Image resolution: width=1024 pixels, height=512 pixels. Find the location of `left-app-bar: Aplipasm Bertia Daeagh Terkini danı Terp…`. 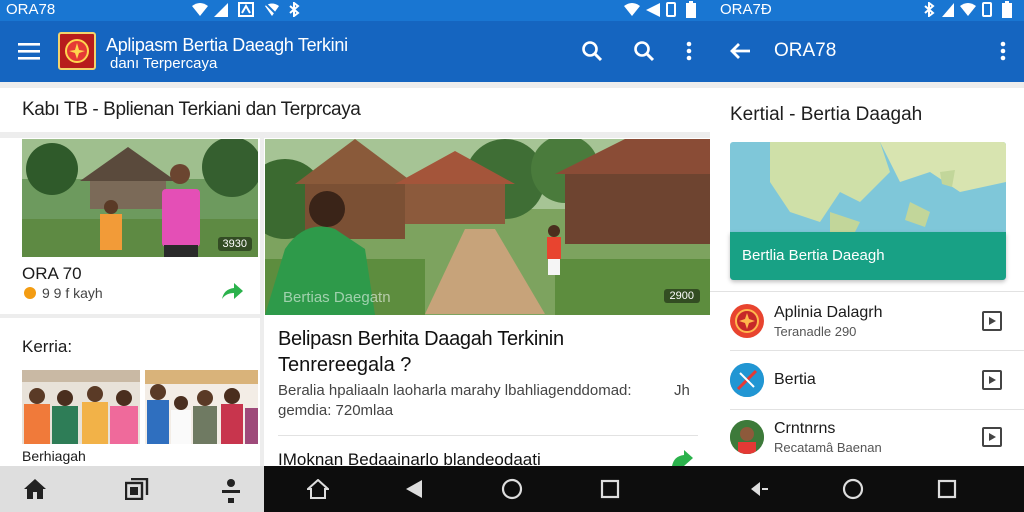

left-app-bar: Aplipasm Bertia Daeagh Terkini danı Terp… is located at coordinates (355, 51).